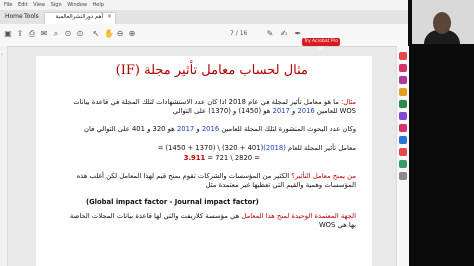 This screenshot has width=474, height=266. I want to click on menu-file: File, so click(8, 5).